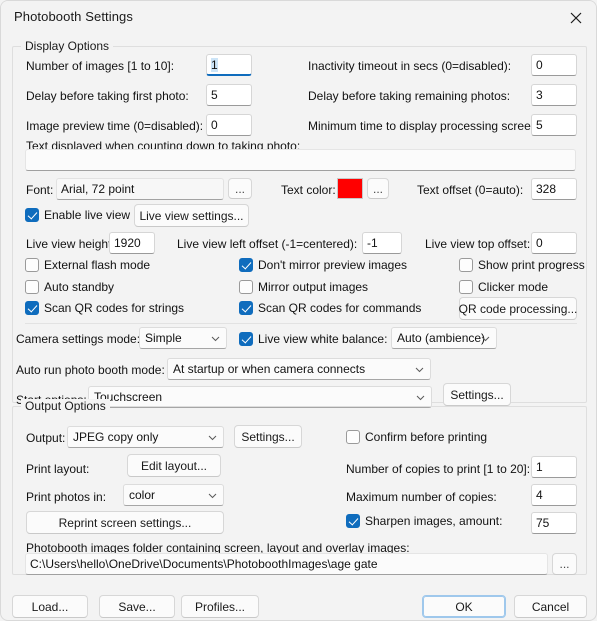 This screenshot has width=597, height=621. Describe the element at coordinates (77, 215) in the screenshot. I see `enable-live-view-checkbox: Enable live view` at that location.